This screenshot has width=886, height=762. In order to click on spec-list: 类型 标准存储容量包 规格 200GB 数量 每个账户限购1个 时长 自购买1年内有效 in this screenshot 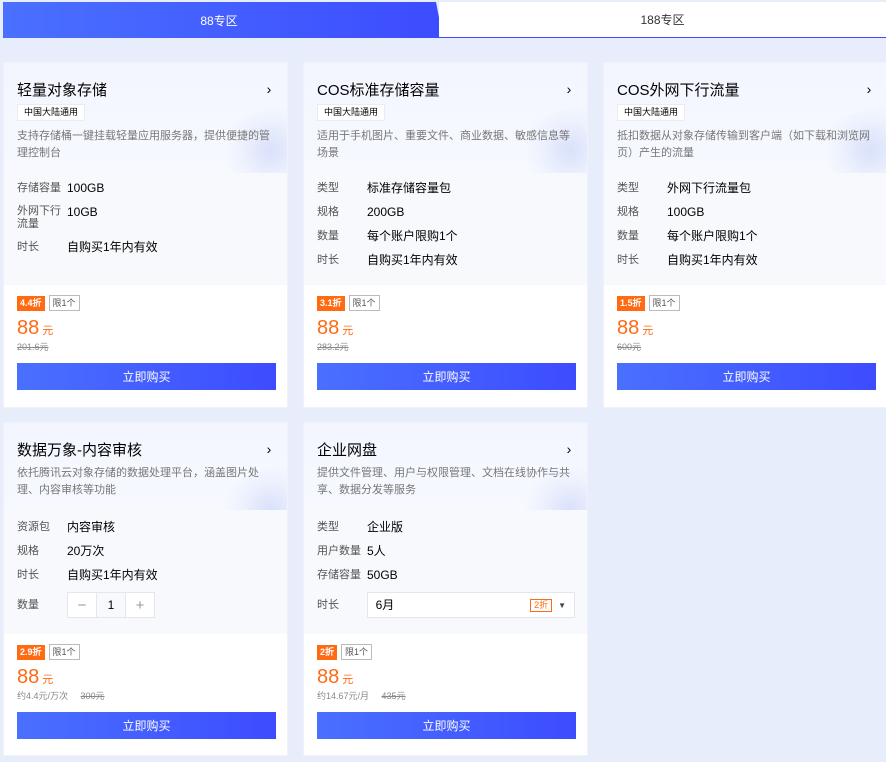, I will do `click(445, 229)`.